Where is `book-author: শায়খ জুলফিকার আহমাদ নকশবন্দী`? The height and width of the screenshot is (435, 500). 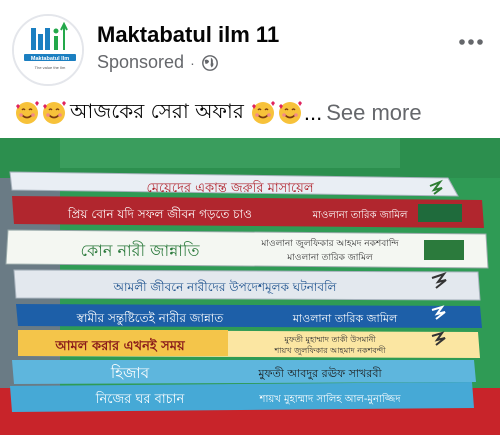
book-author: শায়খ জুলফিকার আহমাদ নকশবন্দী is located at coordinates (330, 350).